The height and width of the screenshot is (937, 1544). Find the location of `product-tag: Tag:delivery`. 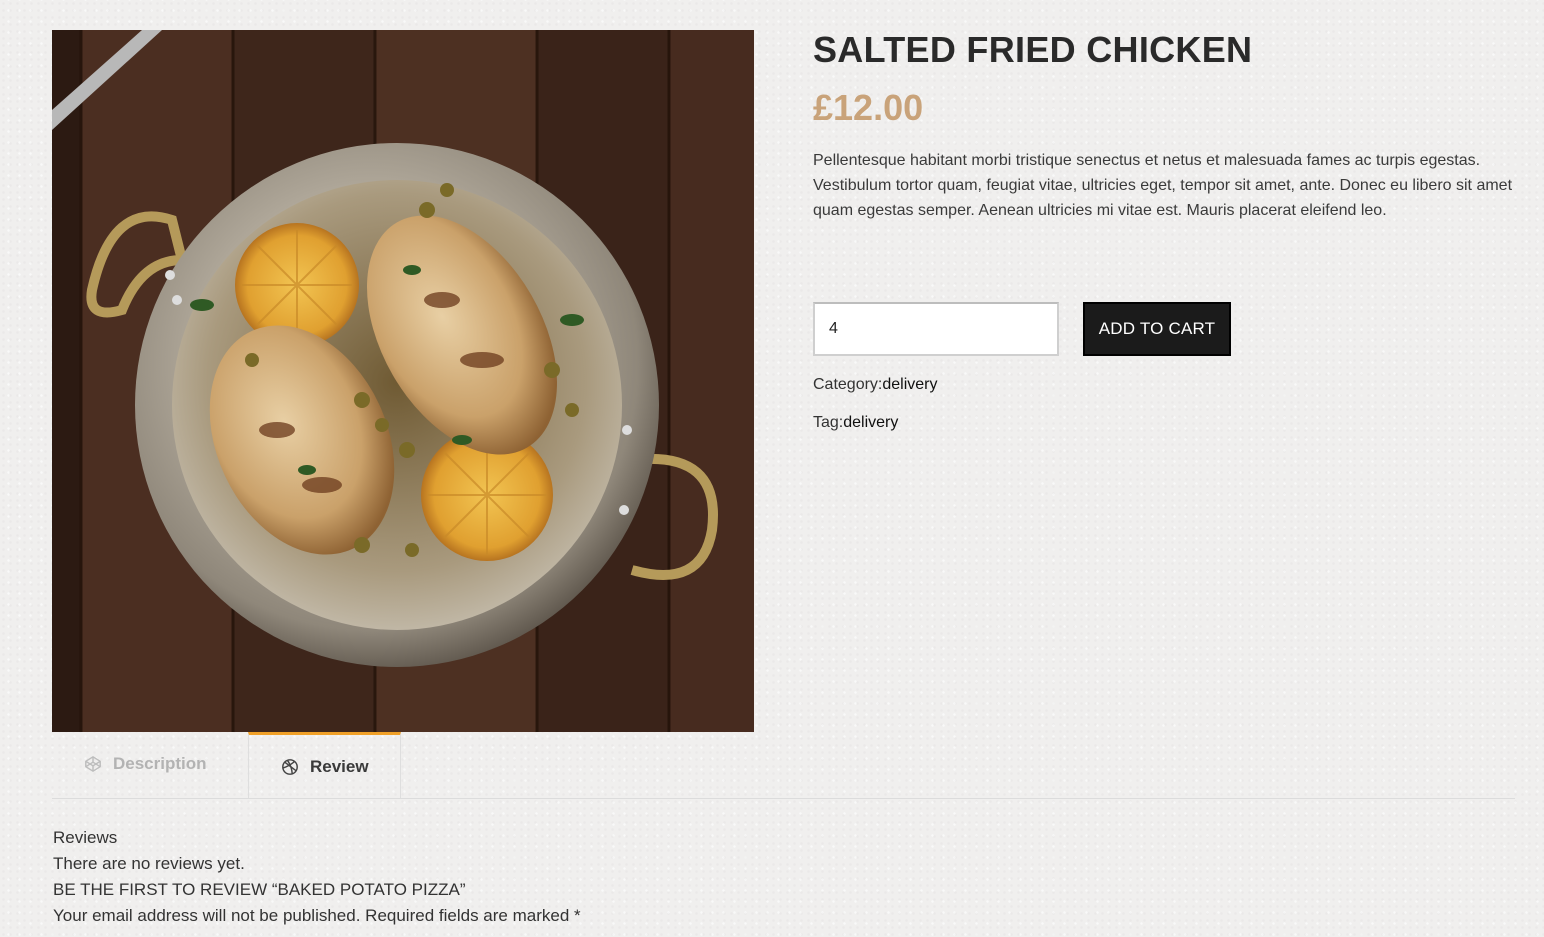

product-tag: Tag:delivery is located at coordinates (855, 423).